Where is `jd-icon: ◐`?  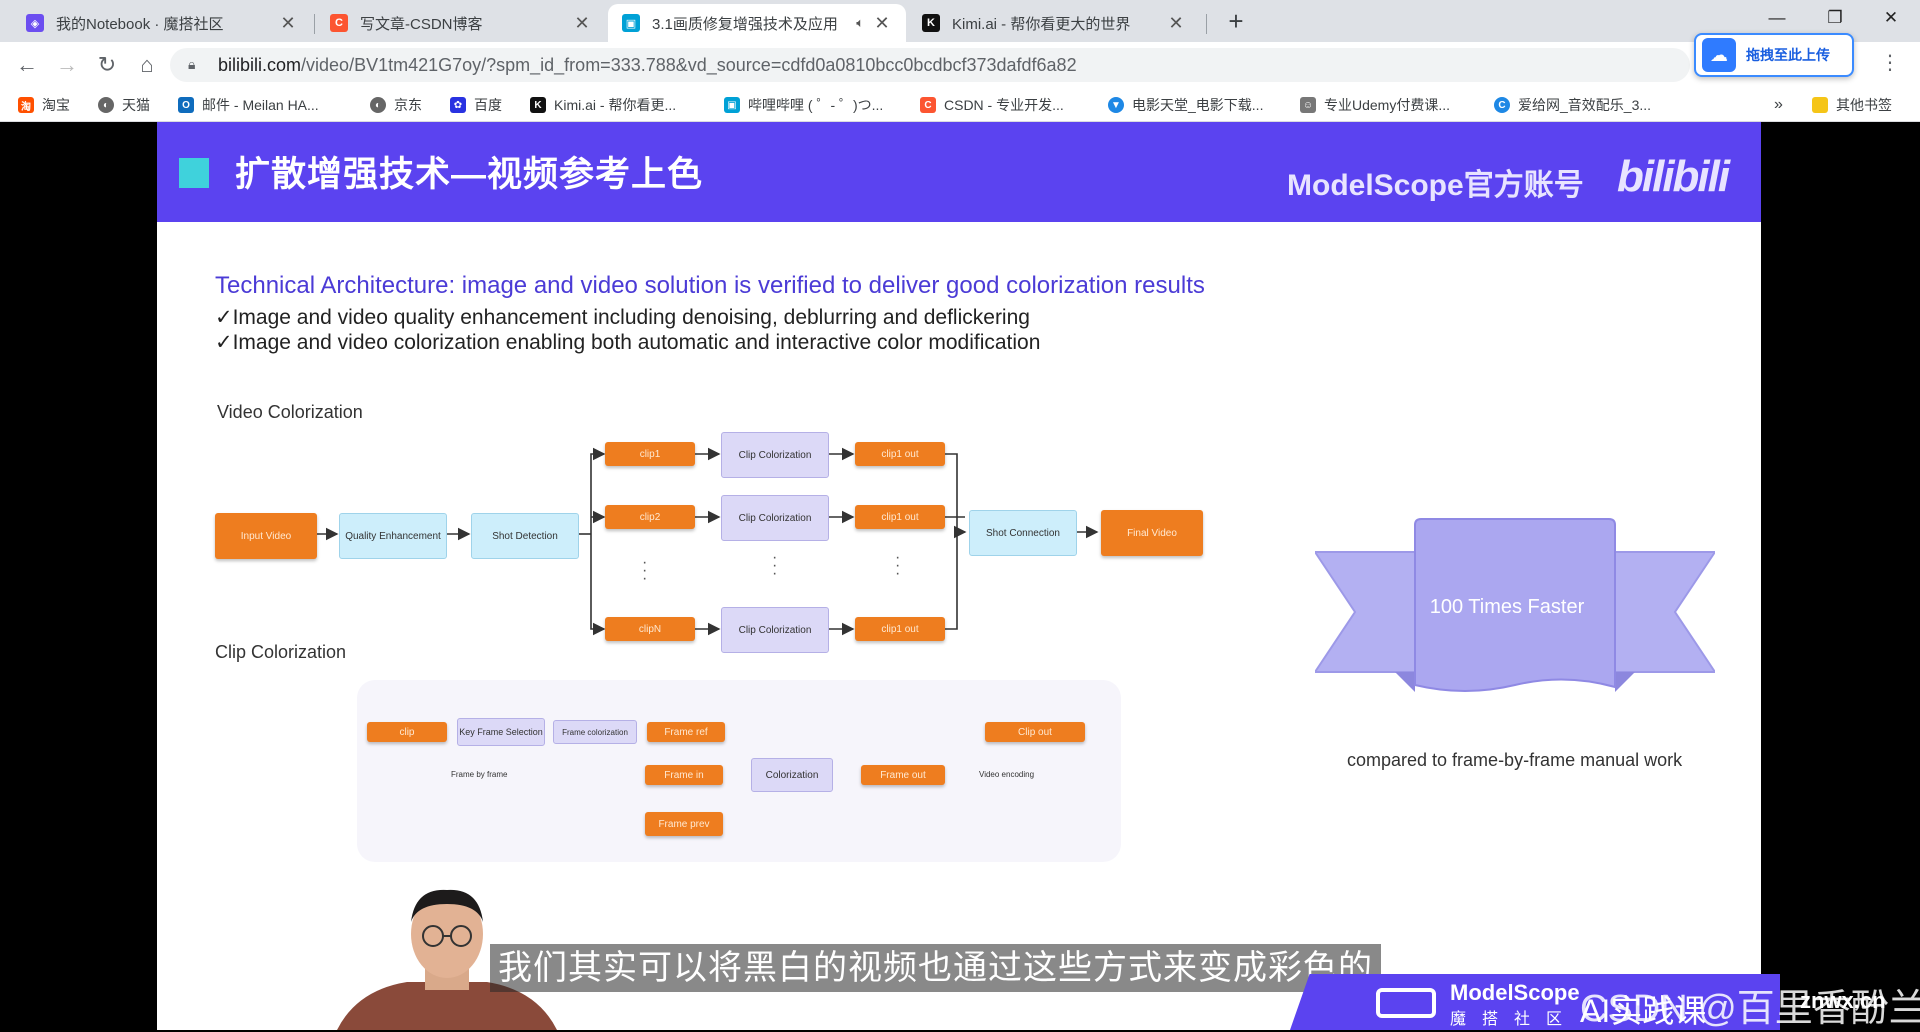 jd-icon: ◐ is located at coordinates (378, 105).